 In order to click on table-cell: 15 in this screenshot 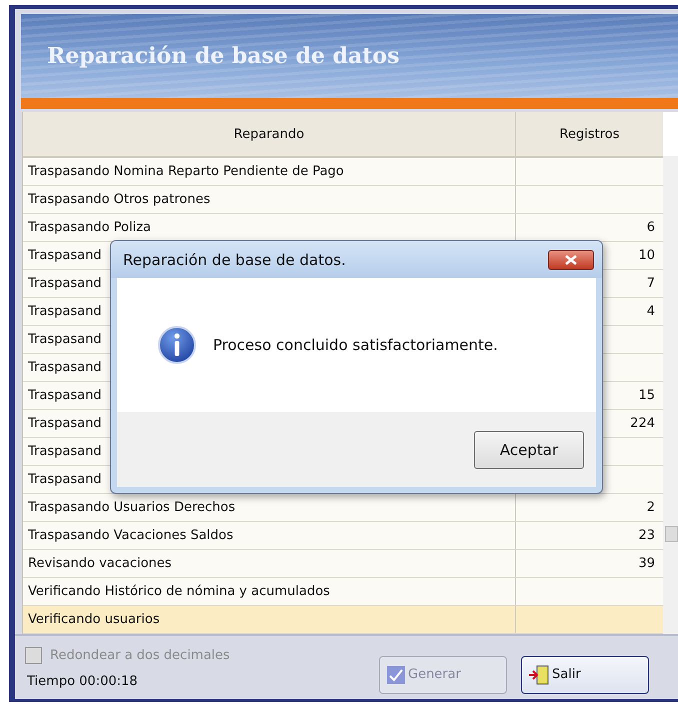, I will do `click(646, 395)`.